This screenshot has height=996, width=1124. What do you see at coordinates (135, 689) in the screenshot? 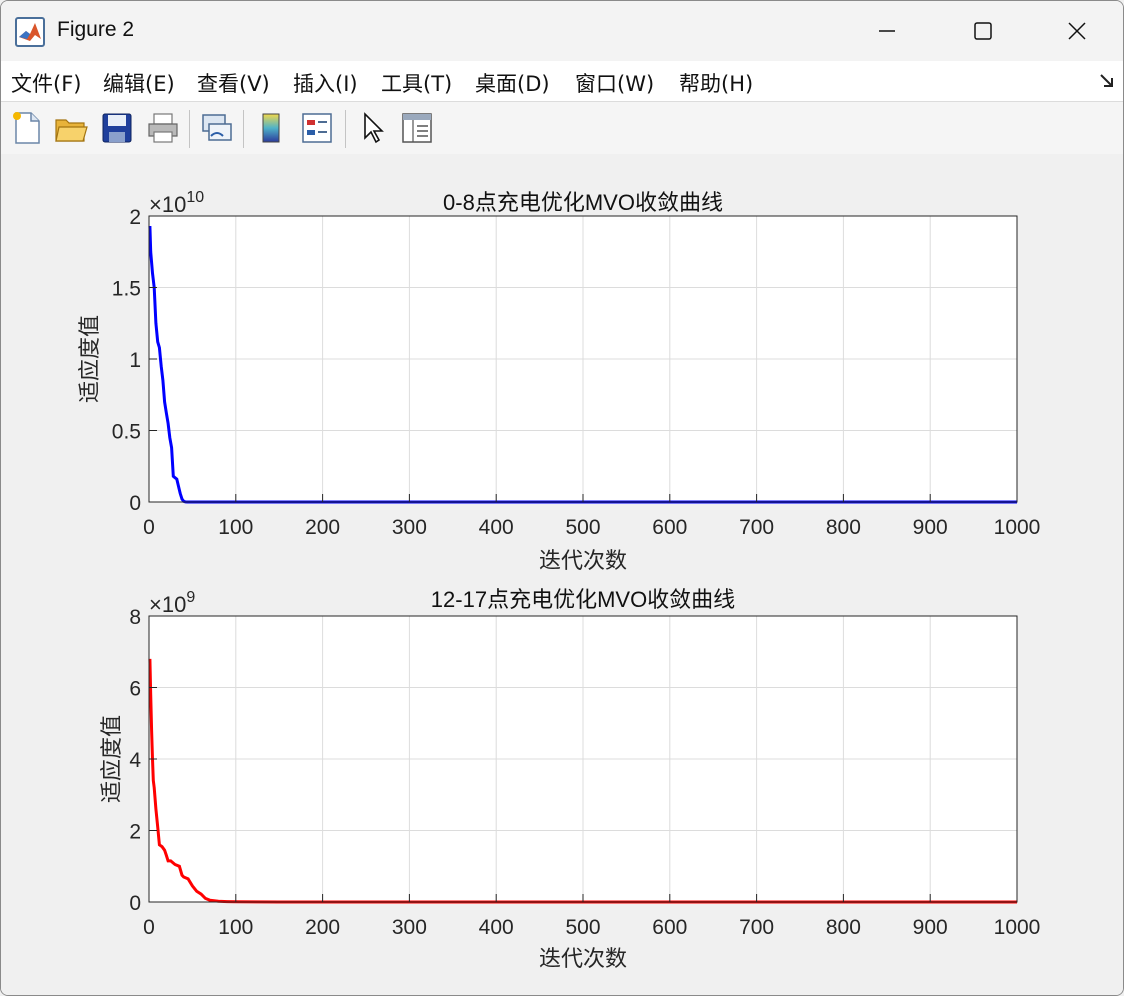
I see `y-tick-label: 6` at bounding box center [135, 689].